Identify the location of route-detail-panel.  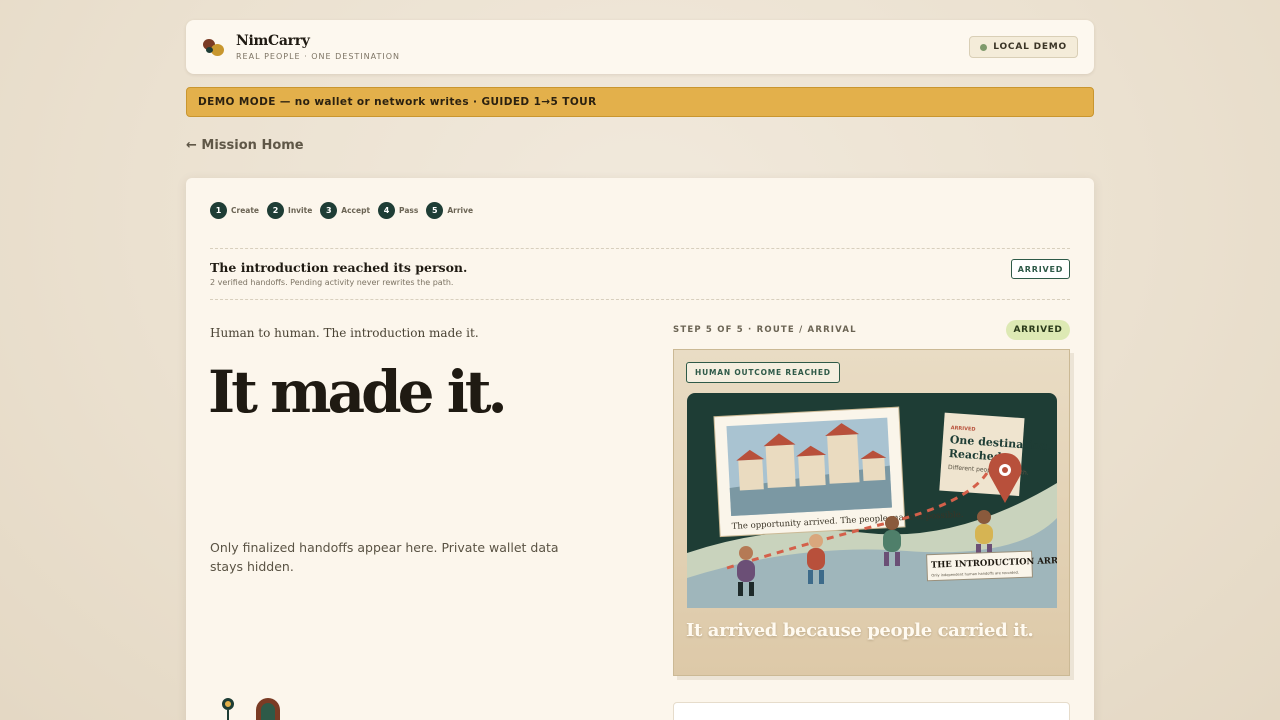
(871, 711).